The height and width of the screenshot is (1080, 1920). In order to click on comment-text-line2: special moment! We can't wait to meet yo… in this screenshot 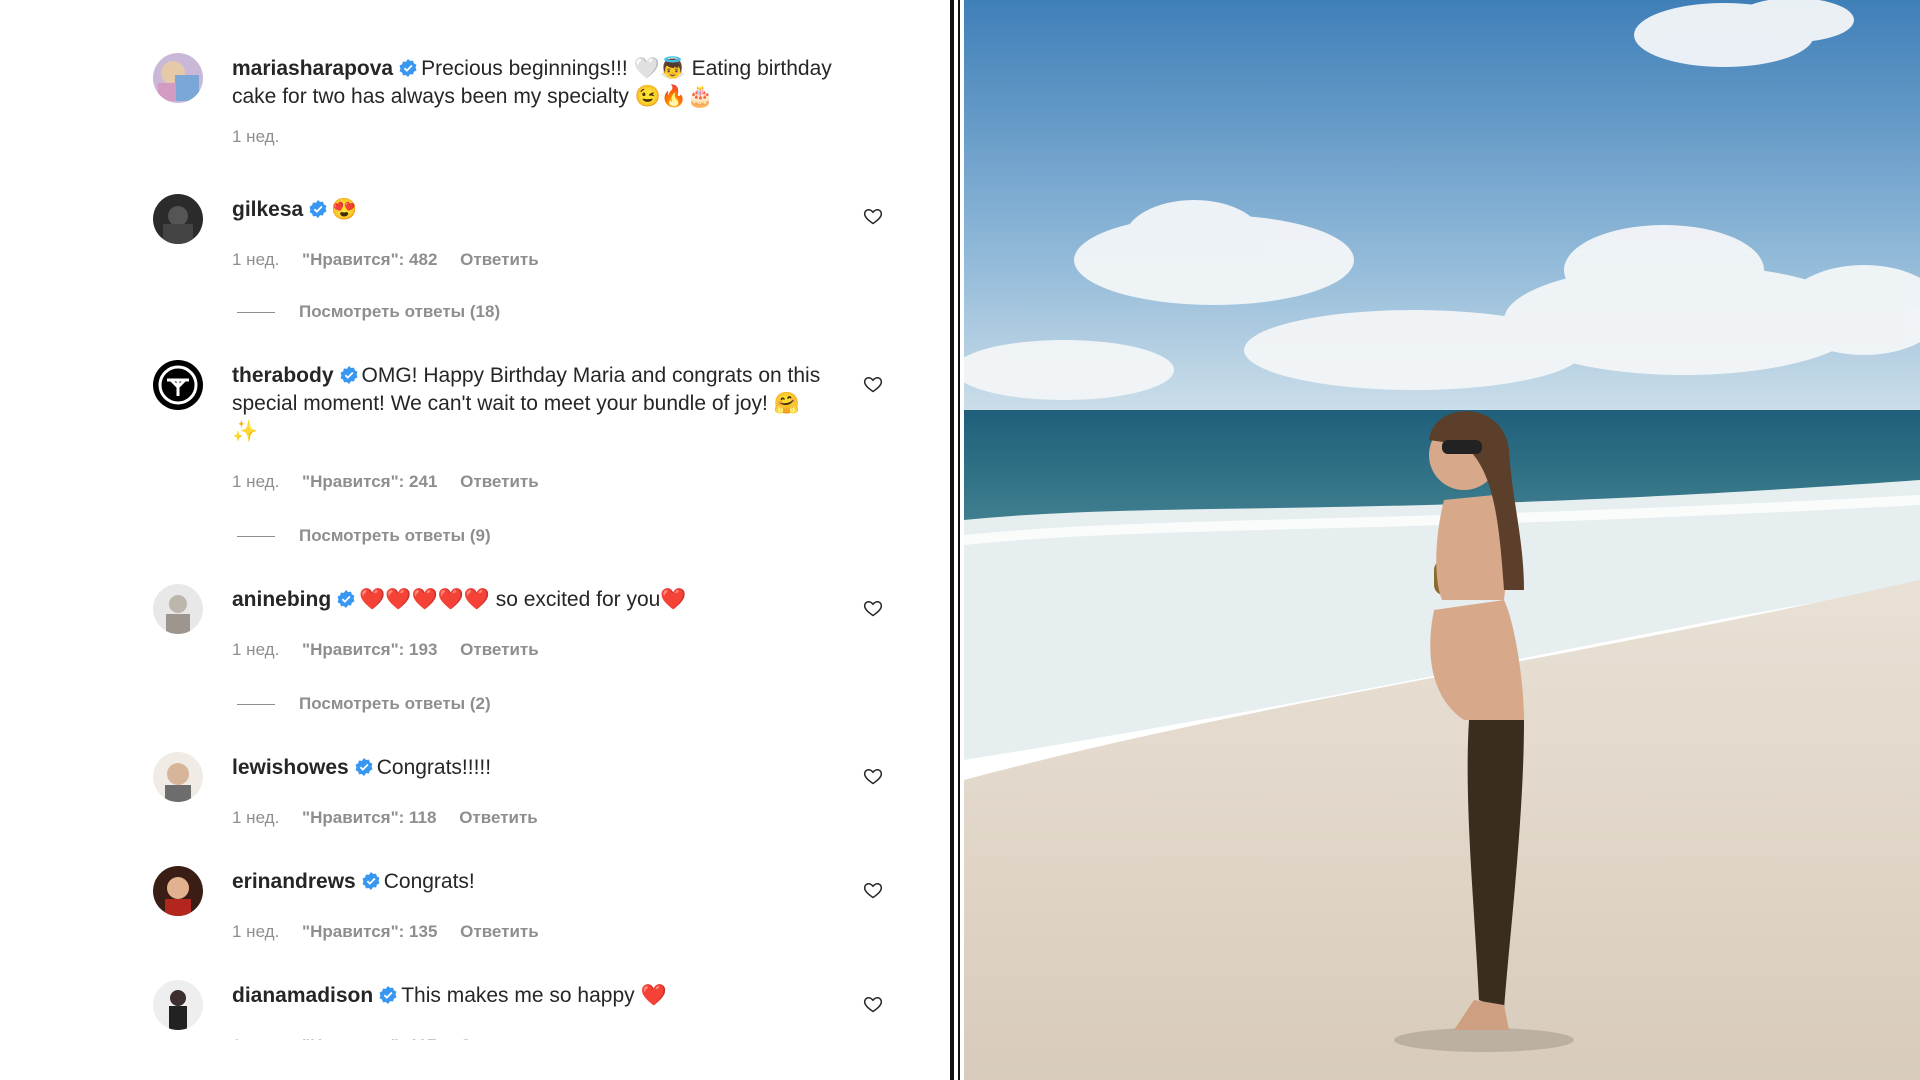, I will do `click(516, 403)`.